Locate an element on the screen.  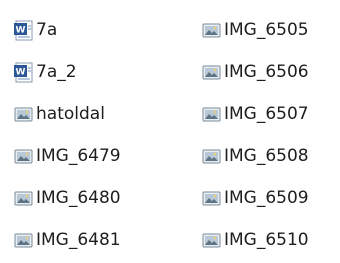
file-name: 7a is located at coordinates (47, 30).